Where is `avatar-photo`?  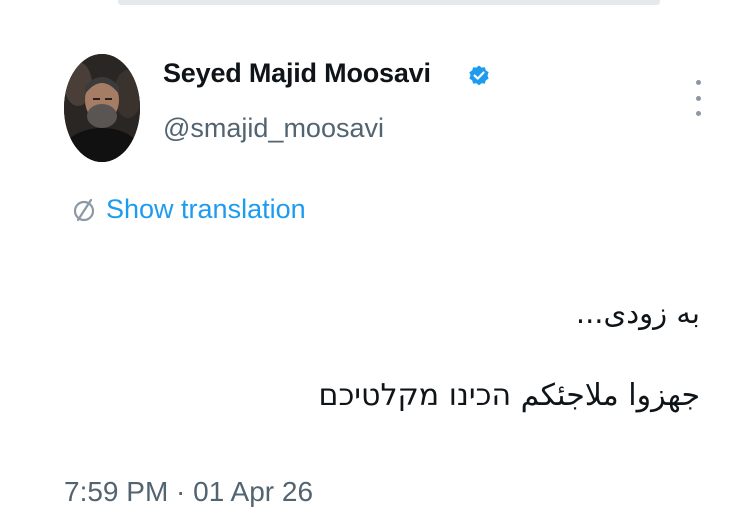
avatar-photo is located at coordinates (102, 108).